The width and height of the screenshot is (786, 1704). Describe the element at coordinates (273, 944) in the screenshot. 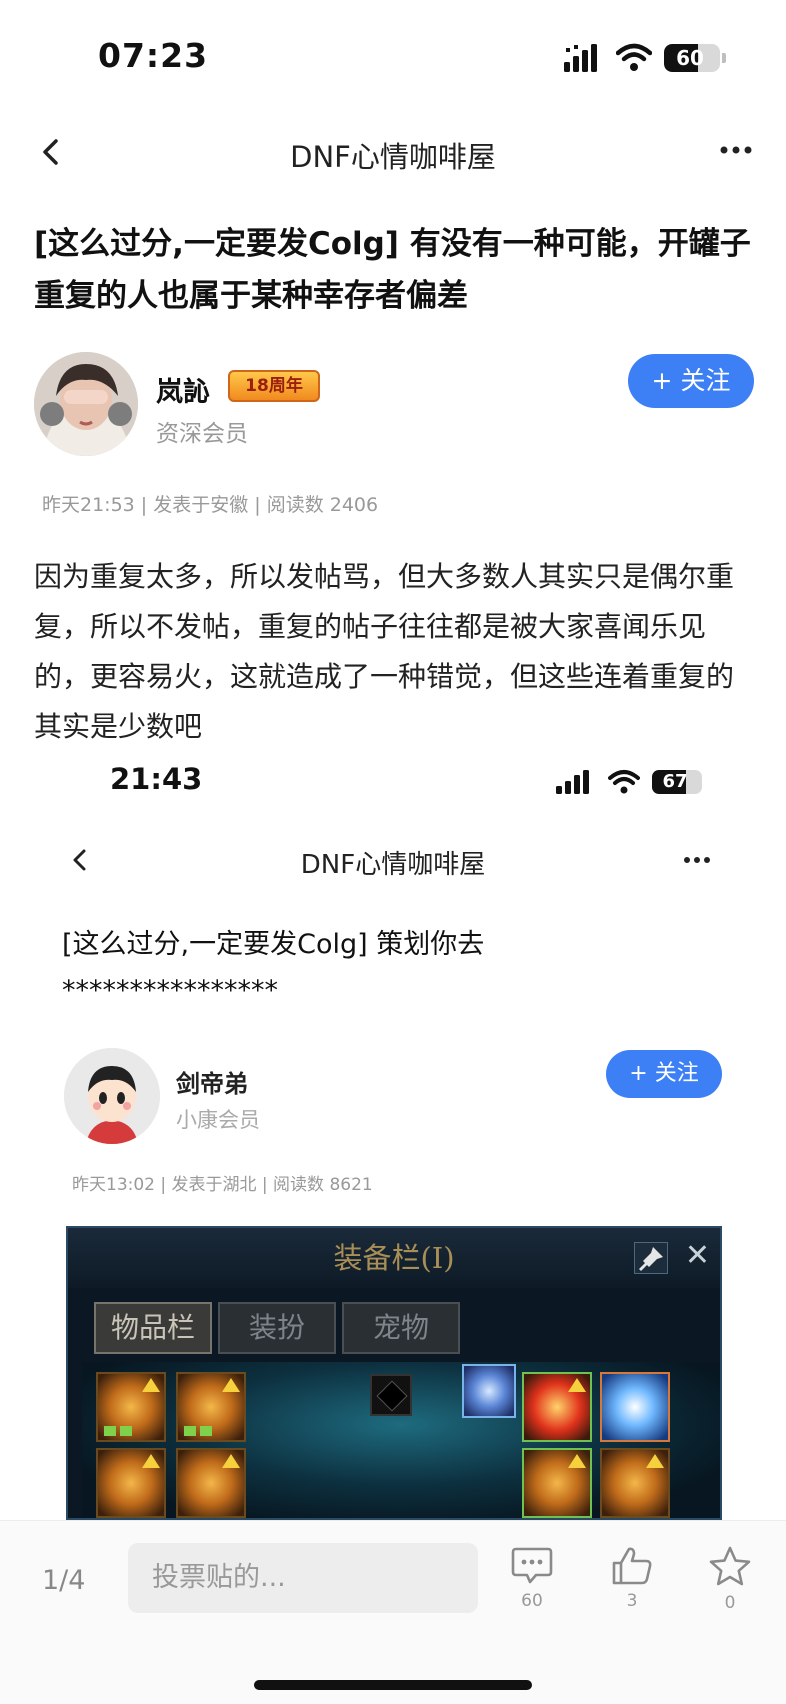

I see `embedded-post-title-line-1: [这么过分,一定要发Colg] 策划你去` at that location.